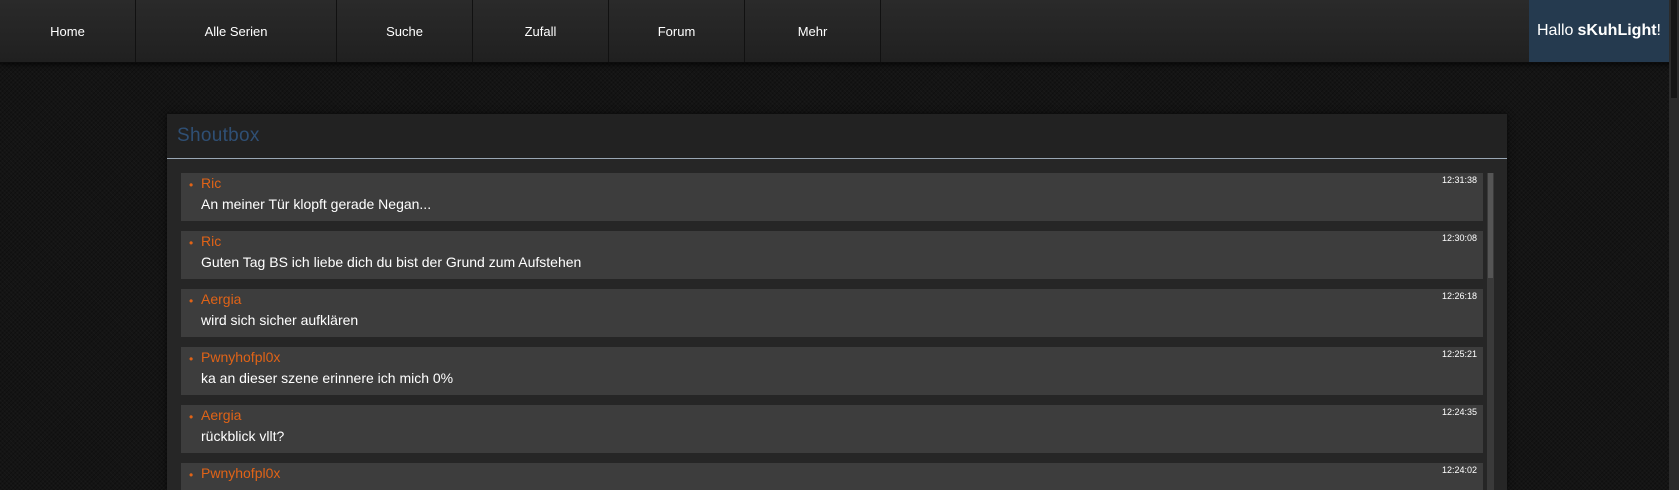 The image size is (1679, 490). I want to click on shout-item: • Aergia rückblick vllt? 12:24:35, so click(832, 429).